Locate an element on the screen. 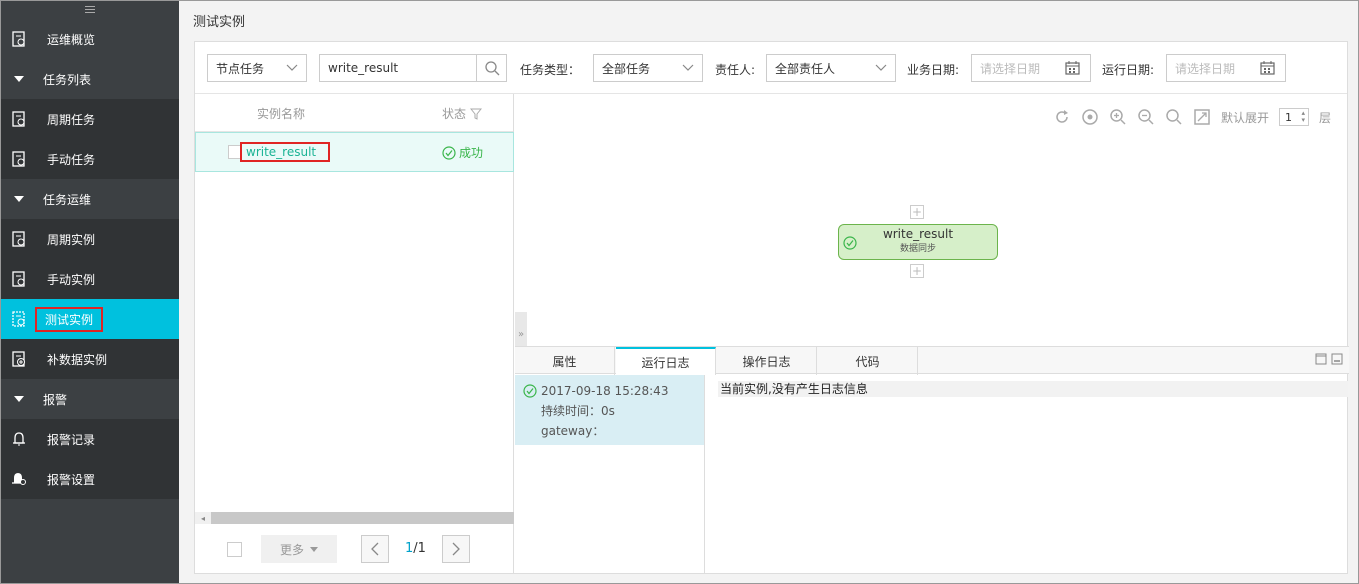 Image resolution: width=1359 pixels, height=584 pixels. restore-icon is located at coordinates (1321, 359).